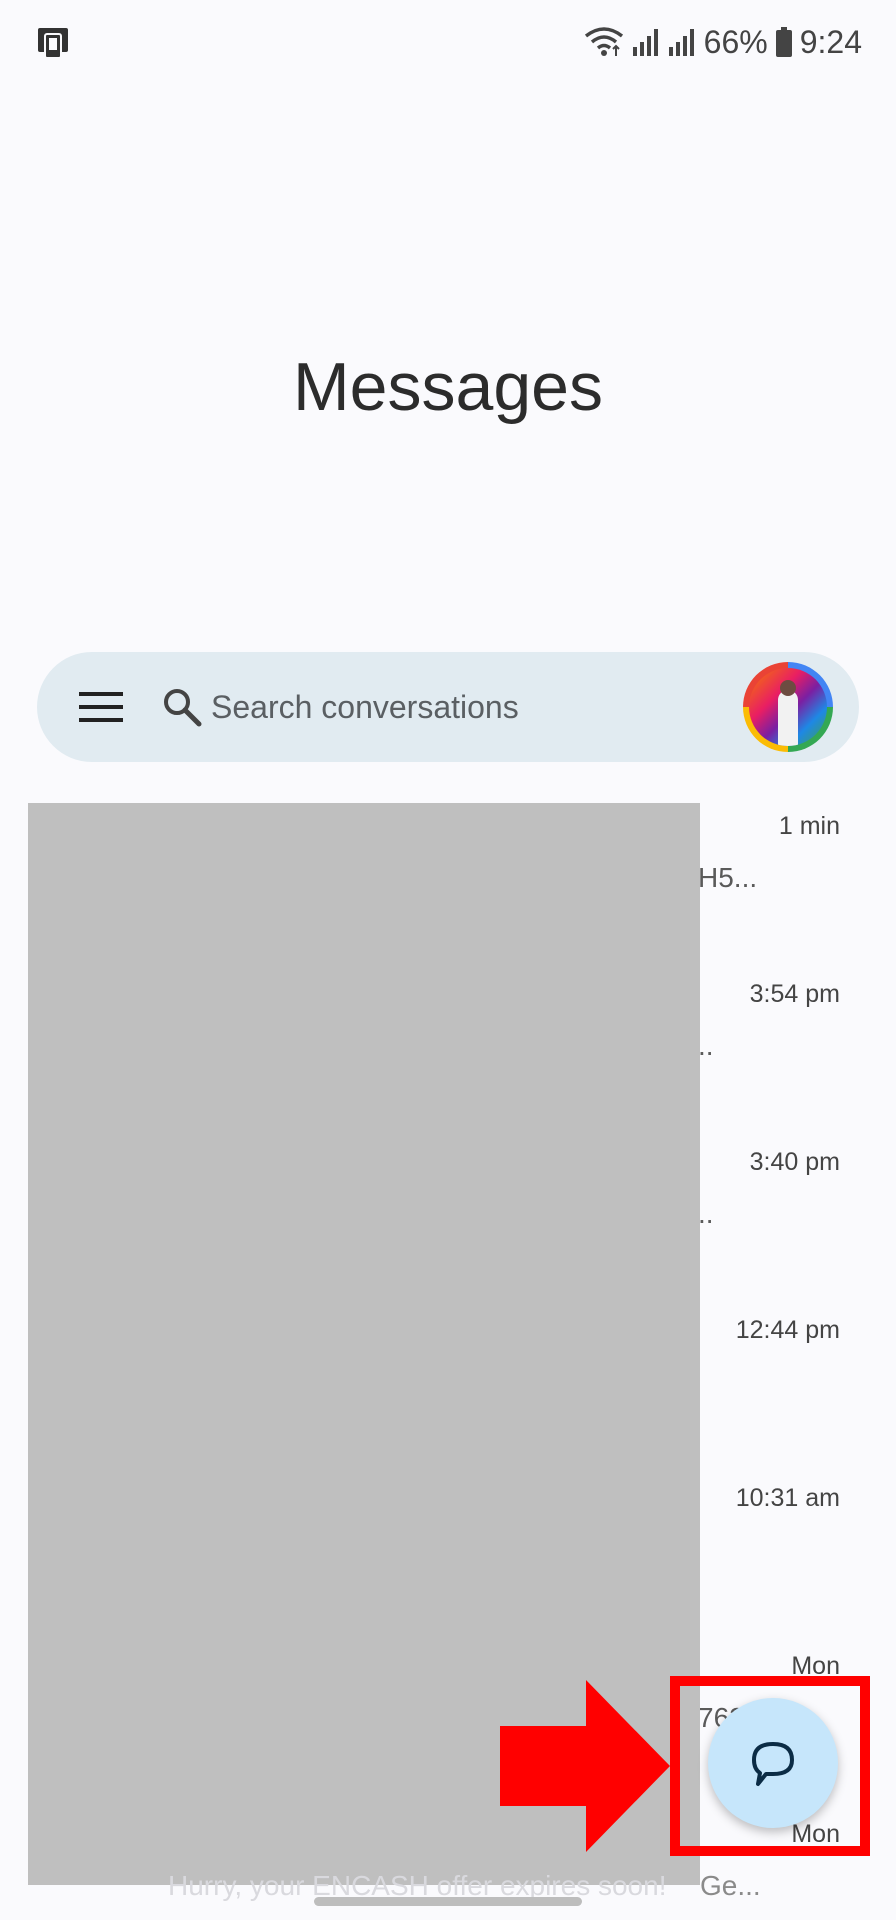  What do you see at coordinates (783, 42) in the screenshot?
I see `battery-icon` at bounding box center [783, 42].